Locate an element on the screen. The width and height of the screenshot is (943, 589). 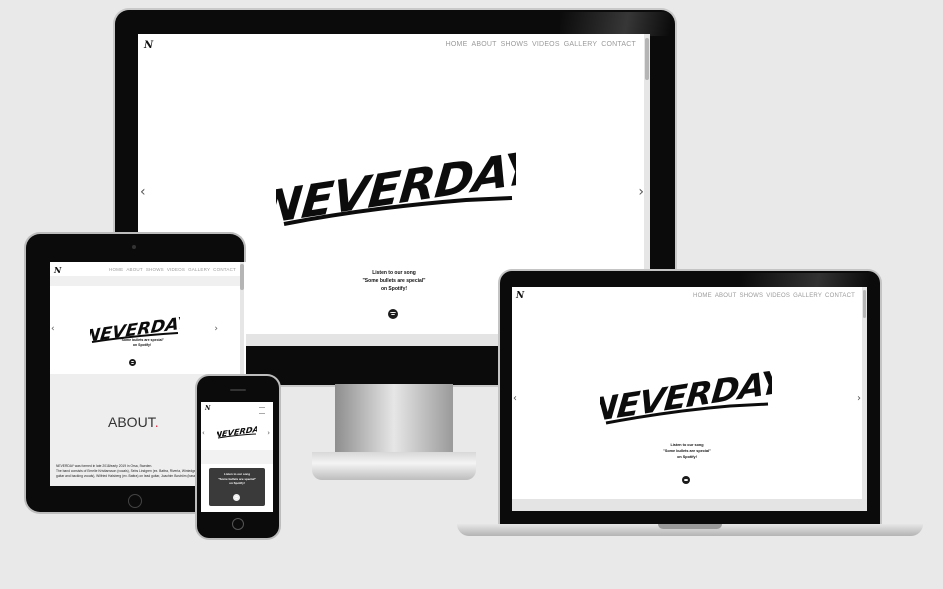
laptop-nav: HOME ABOUT SHOWS VIDEOS GALLERY CONTACT is located at coordinates (774, 296).